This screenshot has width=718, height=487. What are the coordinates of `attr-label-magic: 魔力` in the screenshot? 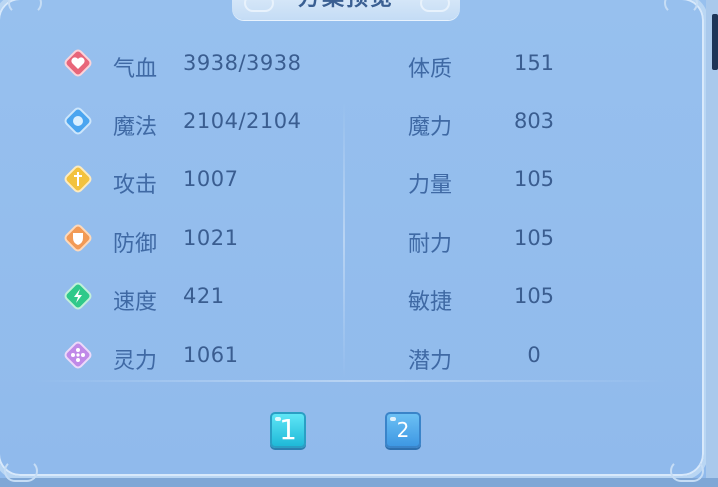 It's located at (430, 127).